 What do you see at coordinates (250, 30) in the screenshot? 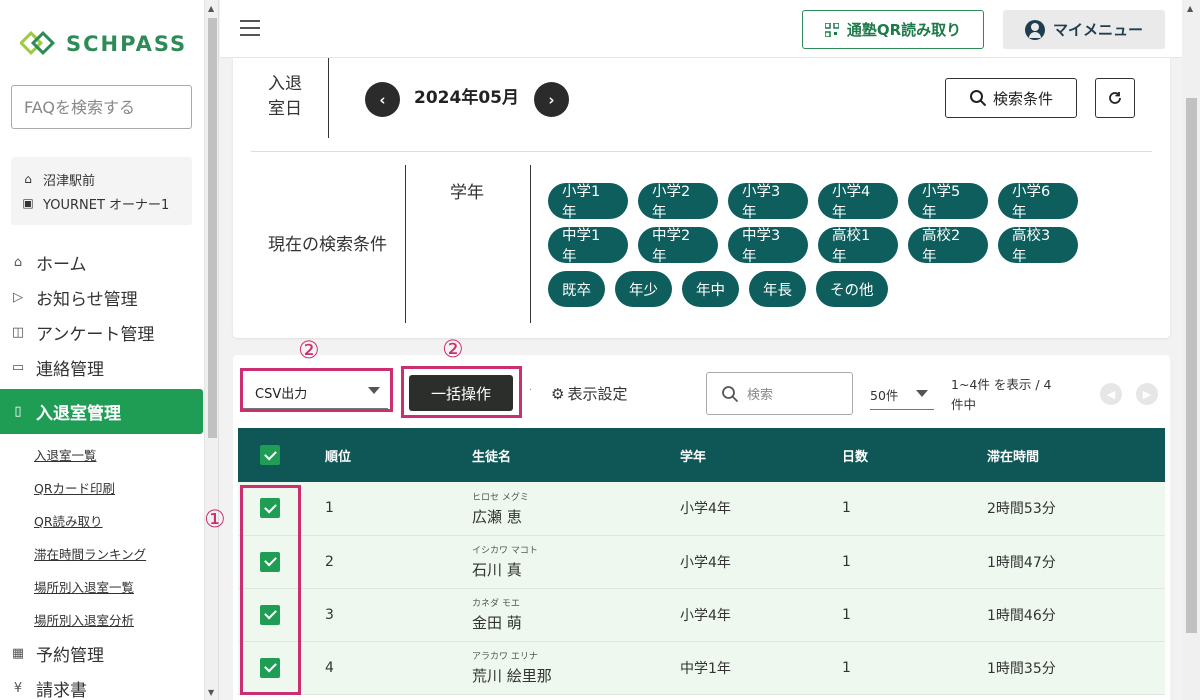
I see `hamburger-menu-icon` at bounding box center [250, 30].